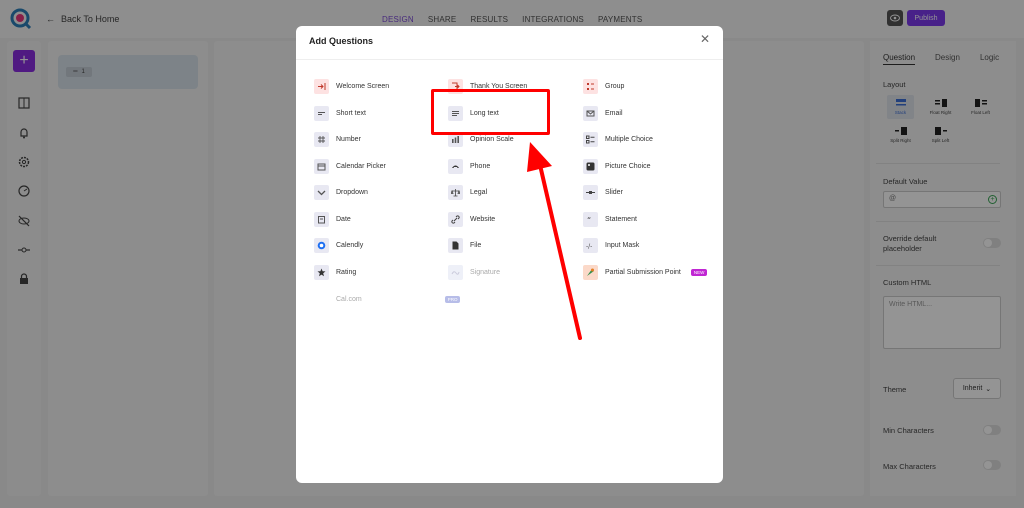  Describe the element at coordinates (603, 113) in the screenshot. I see `question-type-email: Email` at that location.